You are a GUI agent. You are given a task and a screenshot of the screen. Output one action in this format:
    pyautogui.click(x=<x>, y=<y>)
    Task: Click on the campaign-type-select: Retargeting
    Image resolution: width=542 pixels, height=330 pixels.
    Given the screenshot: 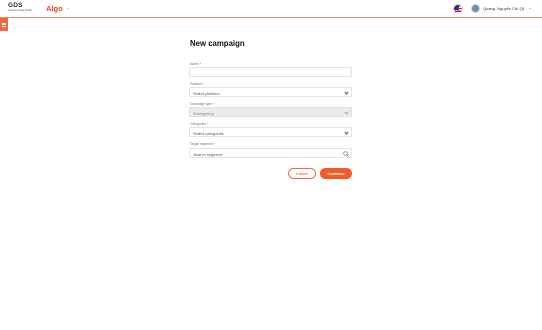 What is the action you would take?
    pyautogui.click(x=270, y=112)
    